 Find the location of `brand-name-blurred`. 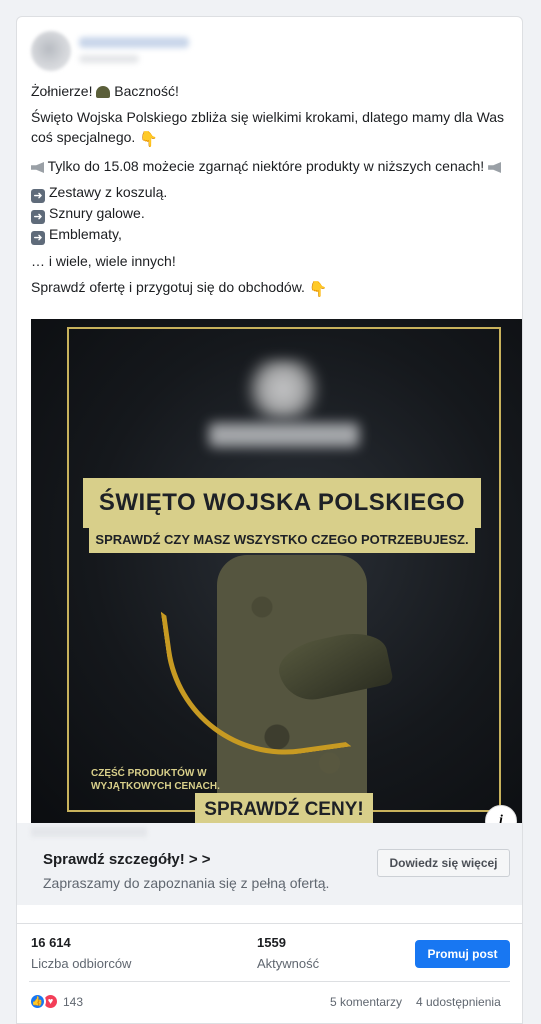

brand-name-blurred is located at coordinates (284, 435).